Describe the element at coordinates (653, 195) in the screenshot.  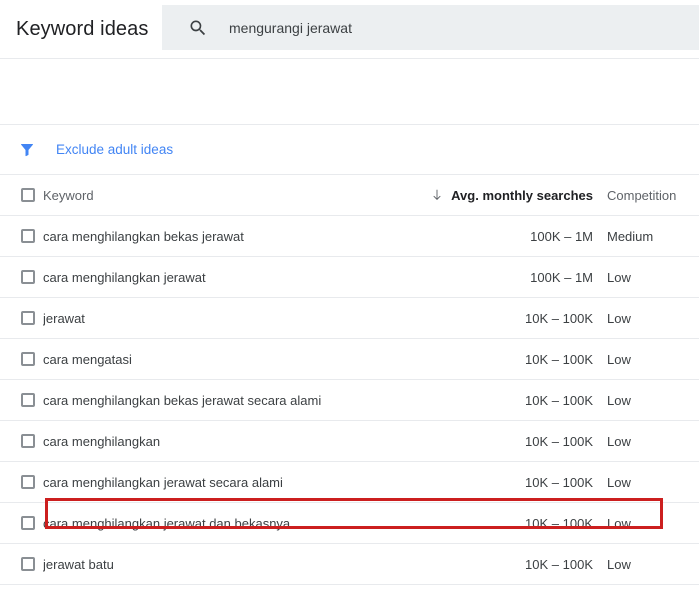
I see `column-header-competition: Competition` at that location.